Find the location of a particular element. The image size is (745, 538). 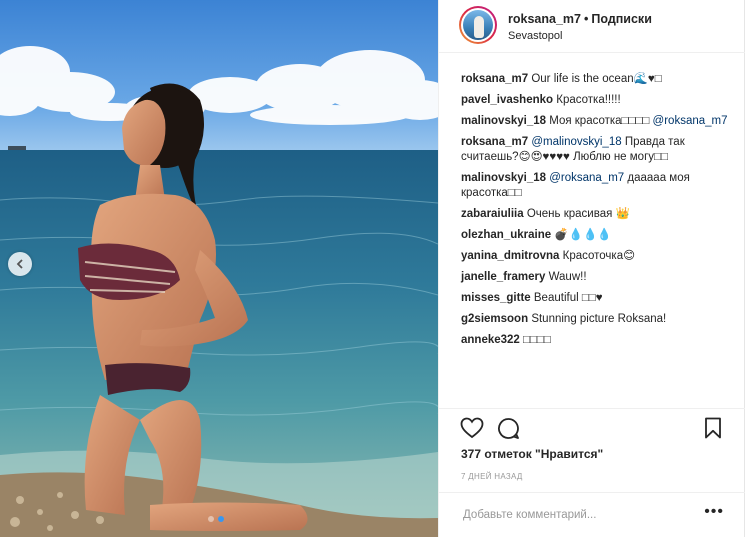

list-item: g2siemsoon Stunning picture Roksana! is located at coordinates (600, 319).